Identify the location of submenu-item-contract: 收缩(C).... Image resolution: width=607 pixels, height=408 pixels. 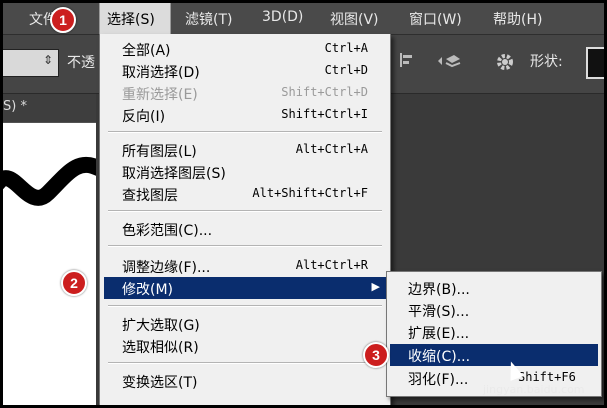
(494, 355).